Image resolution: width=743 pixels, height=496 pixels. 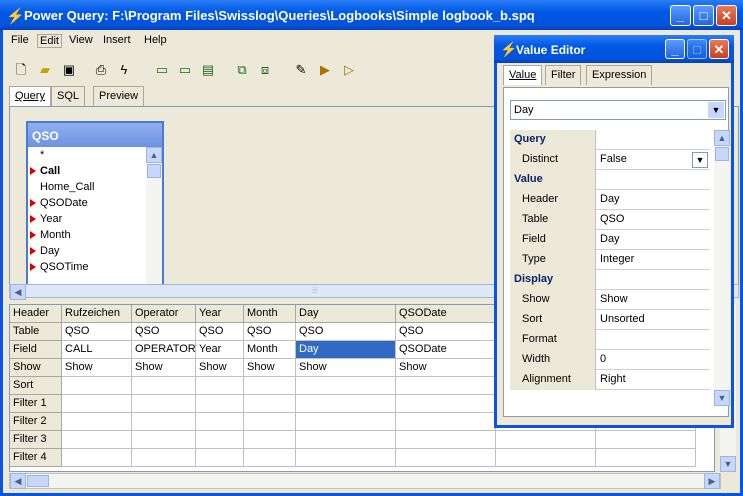 What do you see at coordinates (712, 481) in the screenshot?
I see `scroll-right-icon: ▶` at bounding box center [712, 481].